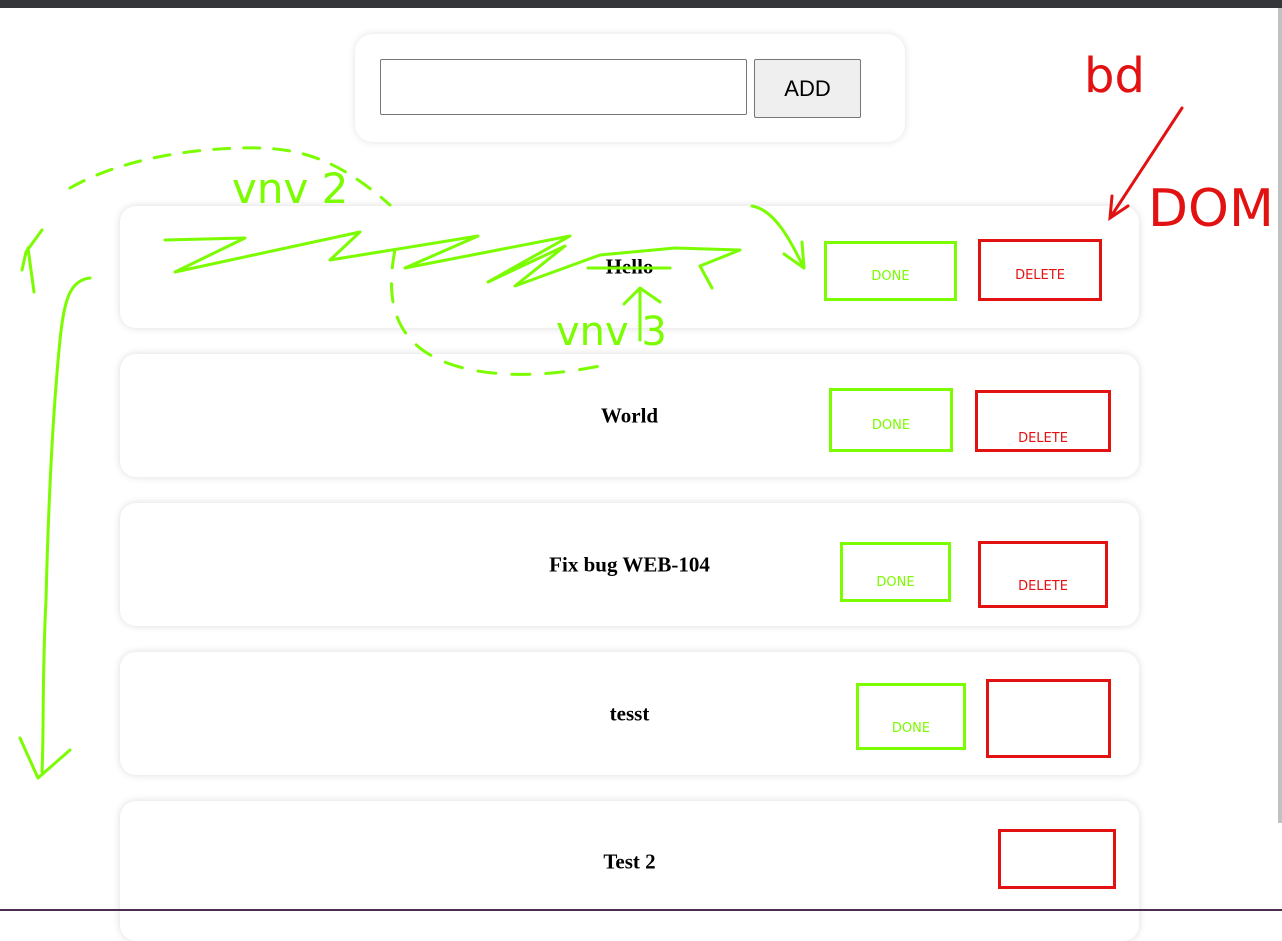 This screenshot has width=1282, height=941. Describe the element at coordinates (629, 713) in the screenshot. I see `todo-item: tesst DONE` at that location.